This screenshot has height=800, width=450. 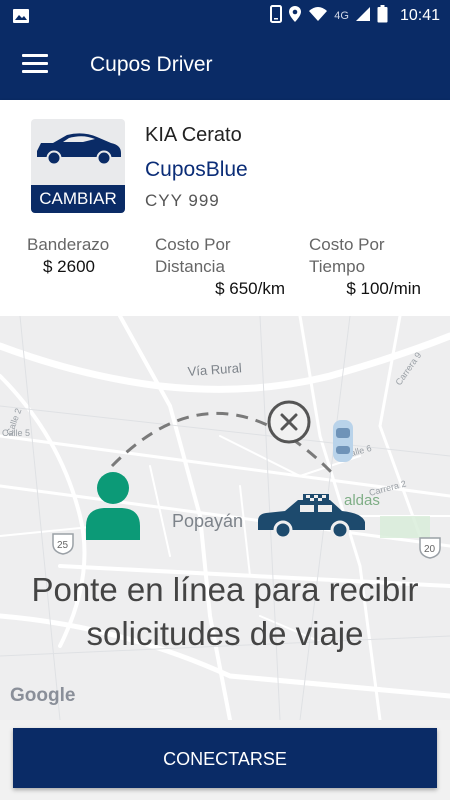 I want to click on signal-icon, so click(x=363, y=15).